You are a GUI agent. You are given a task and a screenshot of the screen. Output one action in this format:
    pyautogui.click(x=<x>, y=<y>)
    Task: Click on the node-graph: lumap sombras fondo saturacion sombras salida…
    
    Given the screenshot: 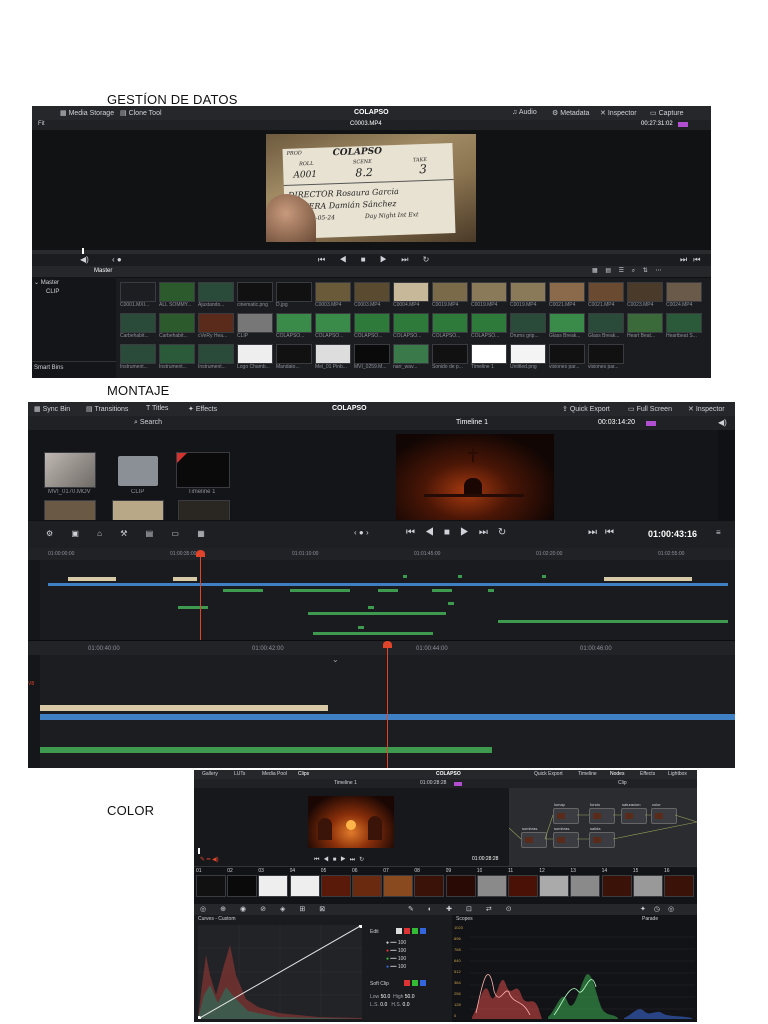 What is the action you would take?
    pyautogui.click(x=603, y=827)
    